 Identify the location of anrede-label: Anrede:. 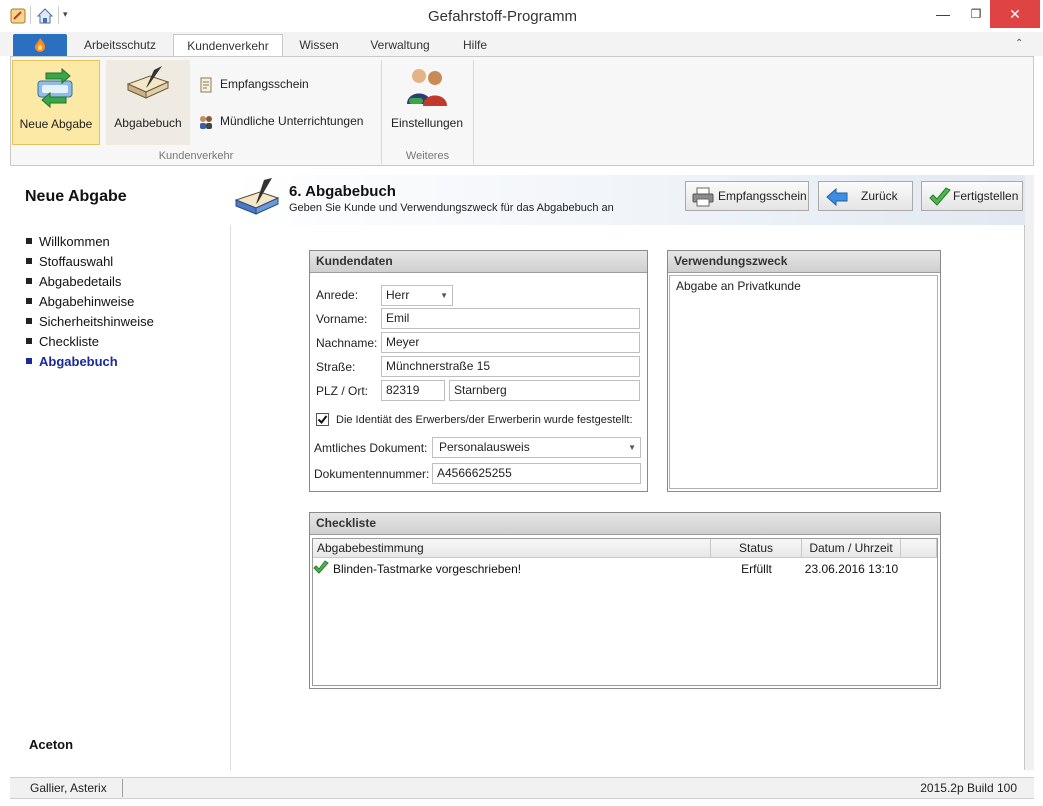
(337, 295).